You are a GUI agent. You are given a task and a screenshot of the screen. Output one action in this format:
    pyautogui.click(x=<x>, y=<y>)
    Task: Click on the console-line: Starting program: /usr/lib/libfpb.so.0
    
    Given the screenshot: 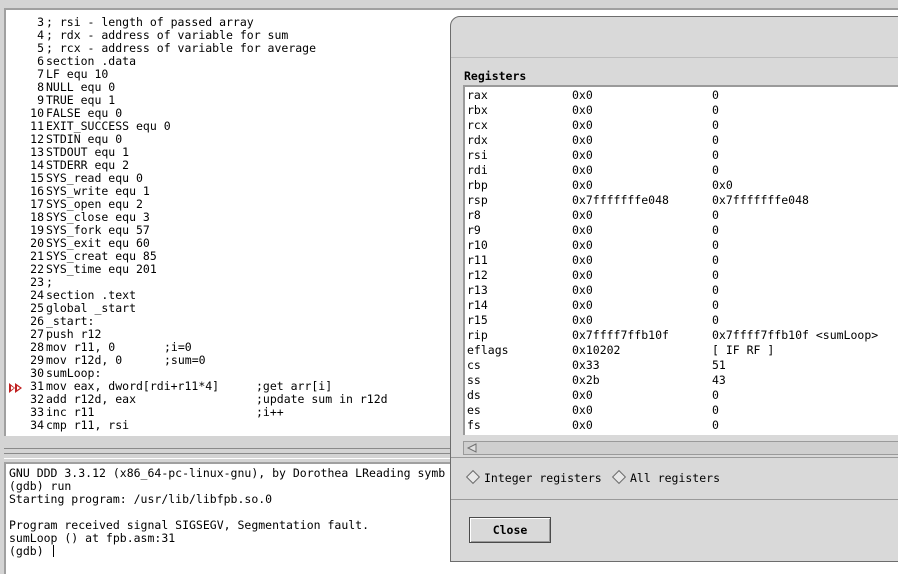 What is the action you would take?
    pyautogui.click(x=140, y=499)
    